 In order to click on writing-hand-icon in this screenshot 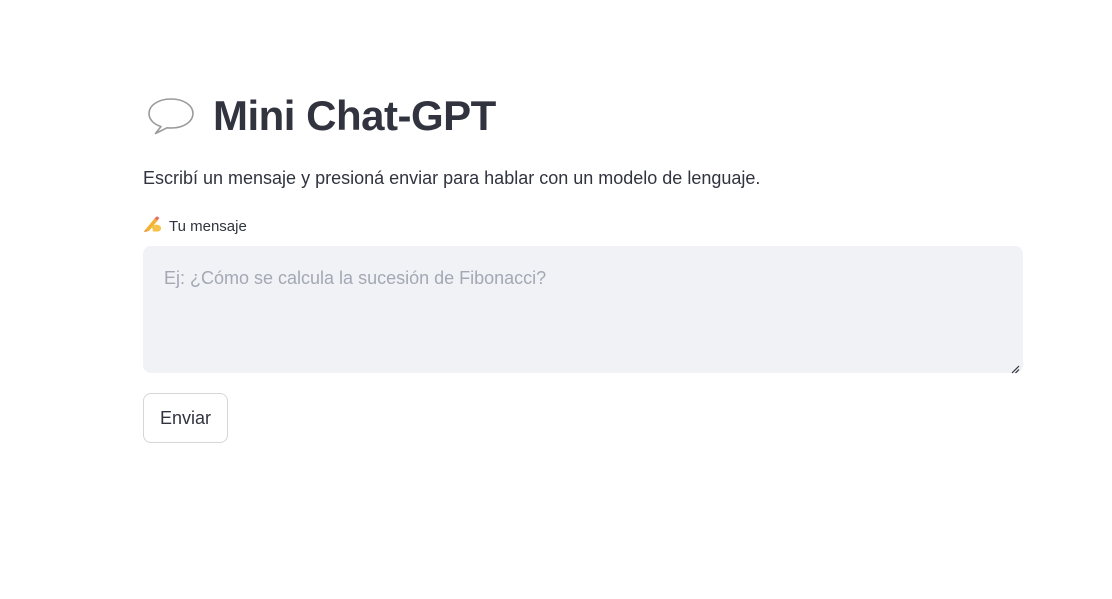, I will do `click(153, 226)`.